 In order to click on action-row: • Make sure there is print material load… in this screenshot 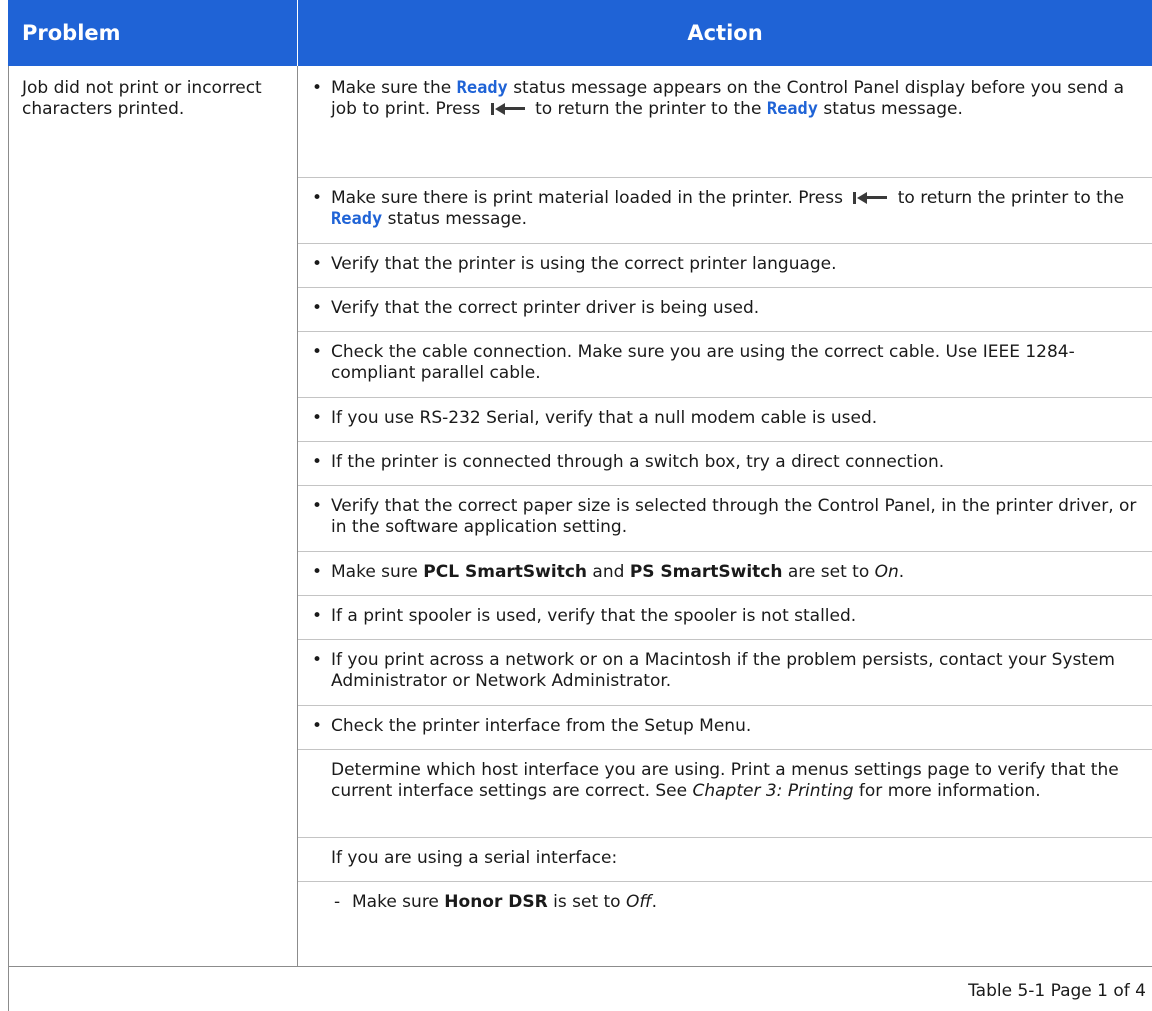, I will do `click(725, 213)`.